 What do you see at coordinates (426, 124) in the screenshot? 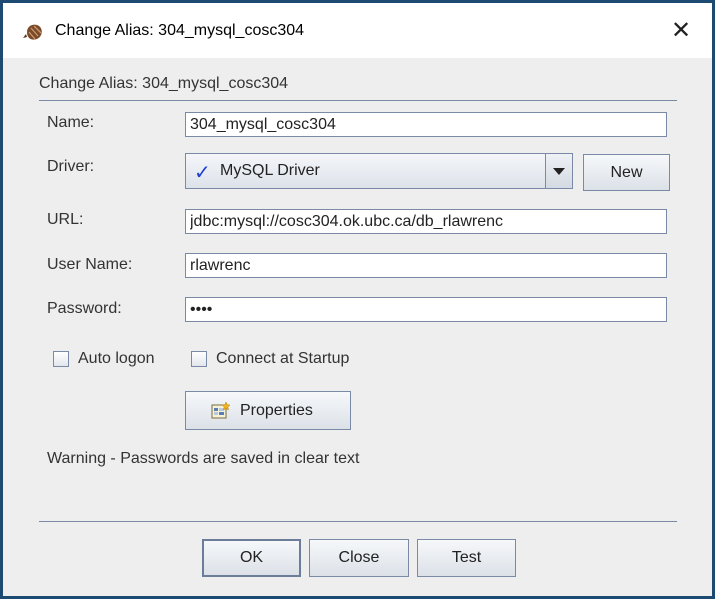
I see `name-field` at bounding box center [426, 124].